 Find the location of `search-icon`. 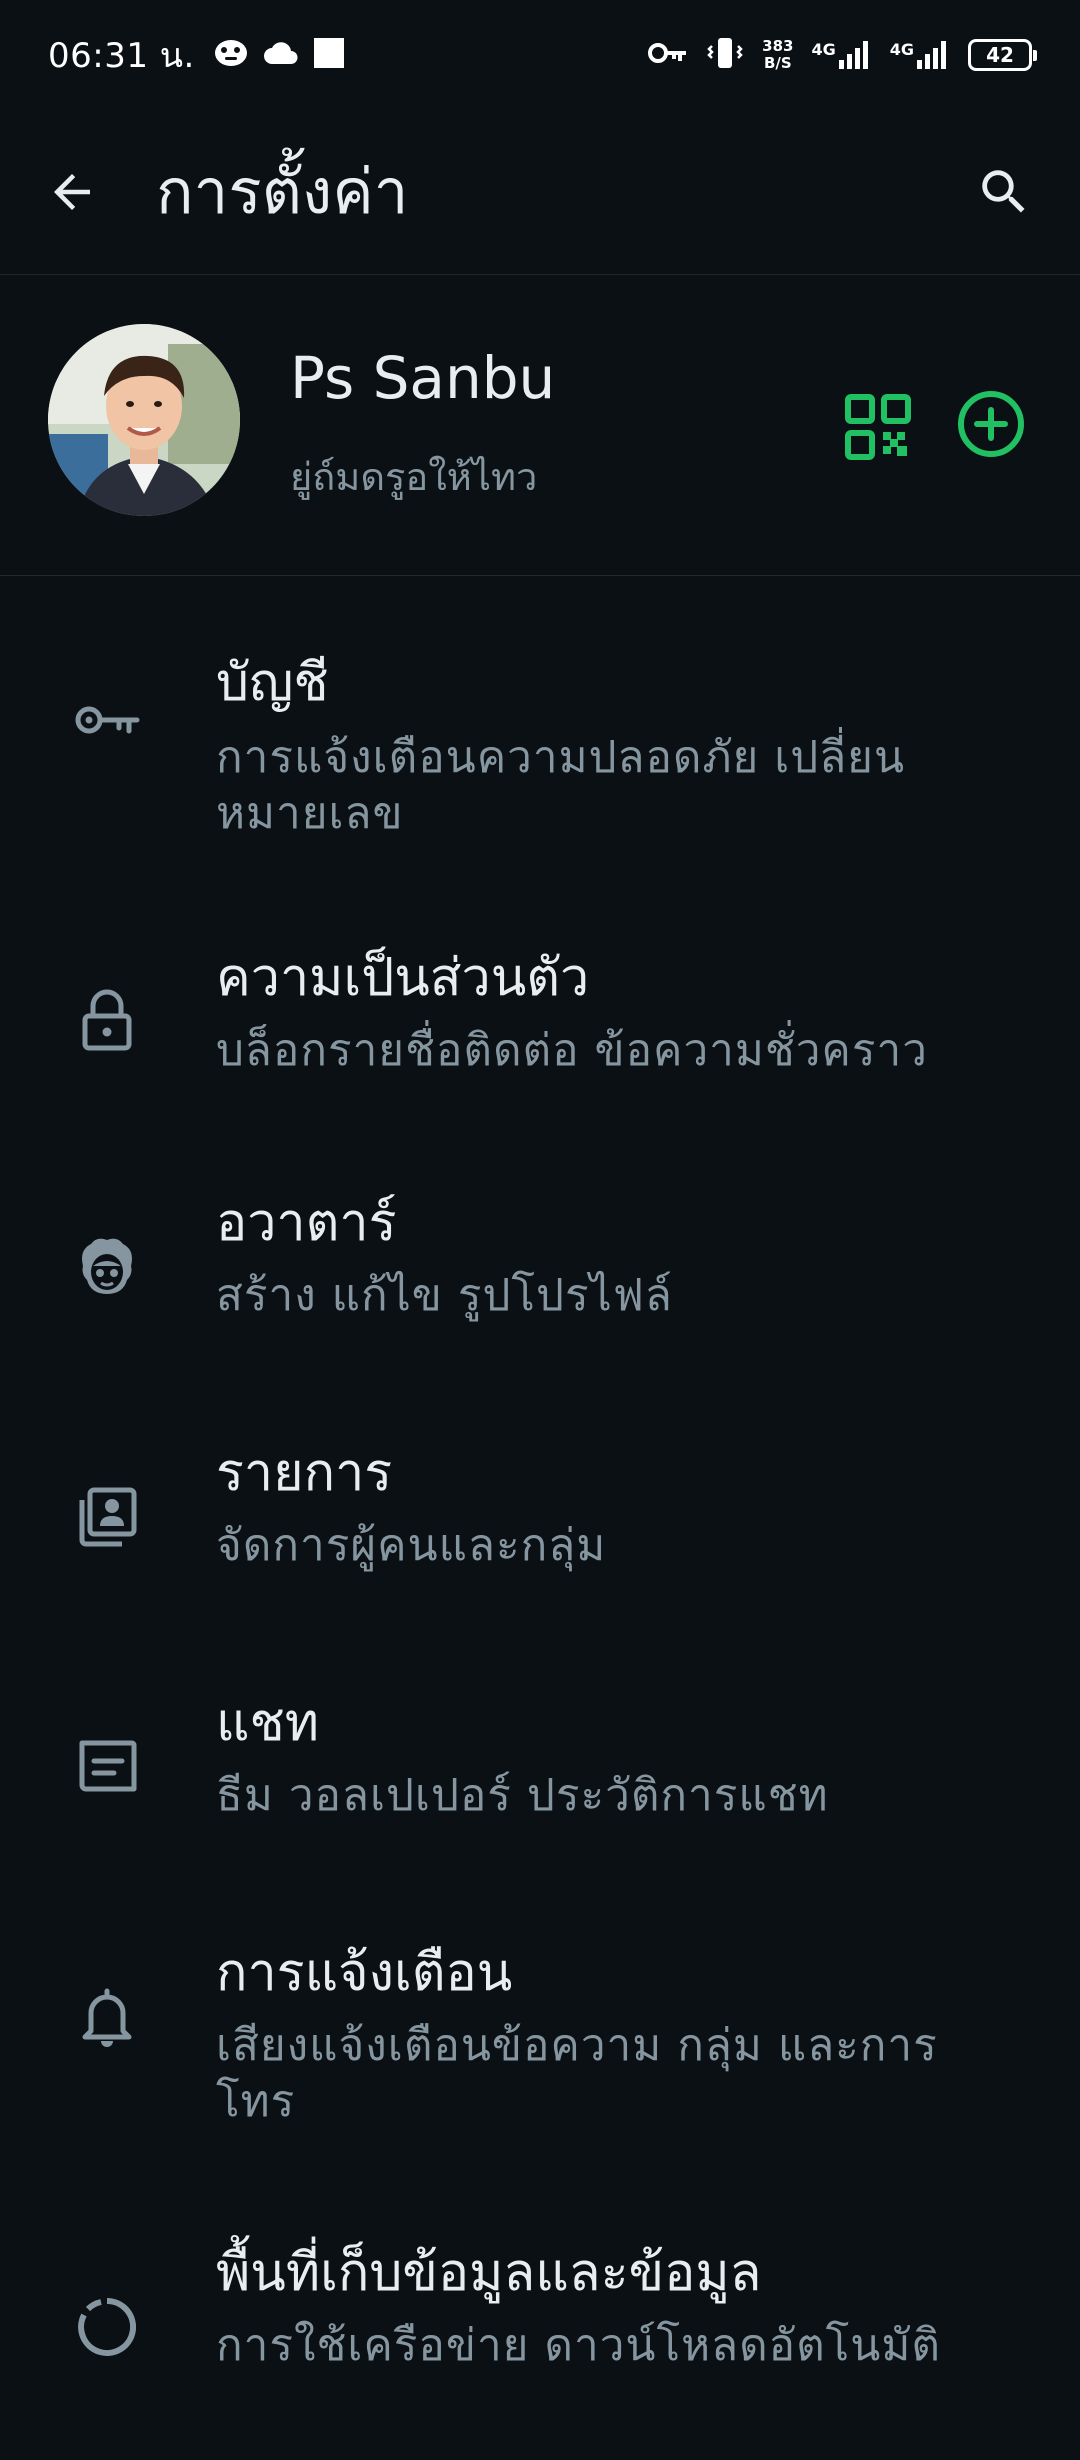

search-icon is located at coordinates (1003, 191).